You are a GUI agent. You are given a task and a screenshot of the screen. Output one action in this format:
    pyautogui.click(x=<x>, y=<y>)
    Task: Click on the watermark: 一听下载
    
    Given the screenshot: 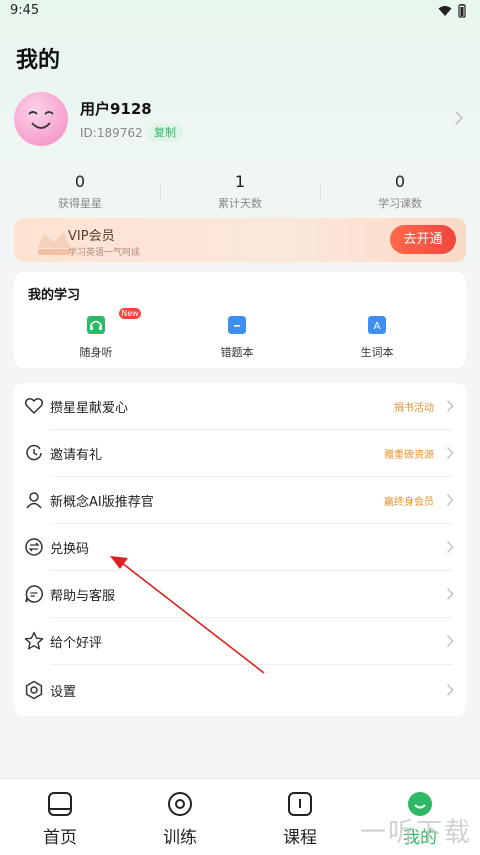 What is the action you would take?
    pyautogui.click(x=415, y=833)
    